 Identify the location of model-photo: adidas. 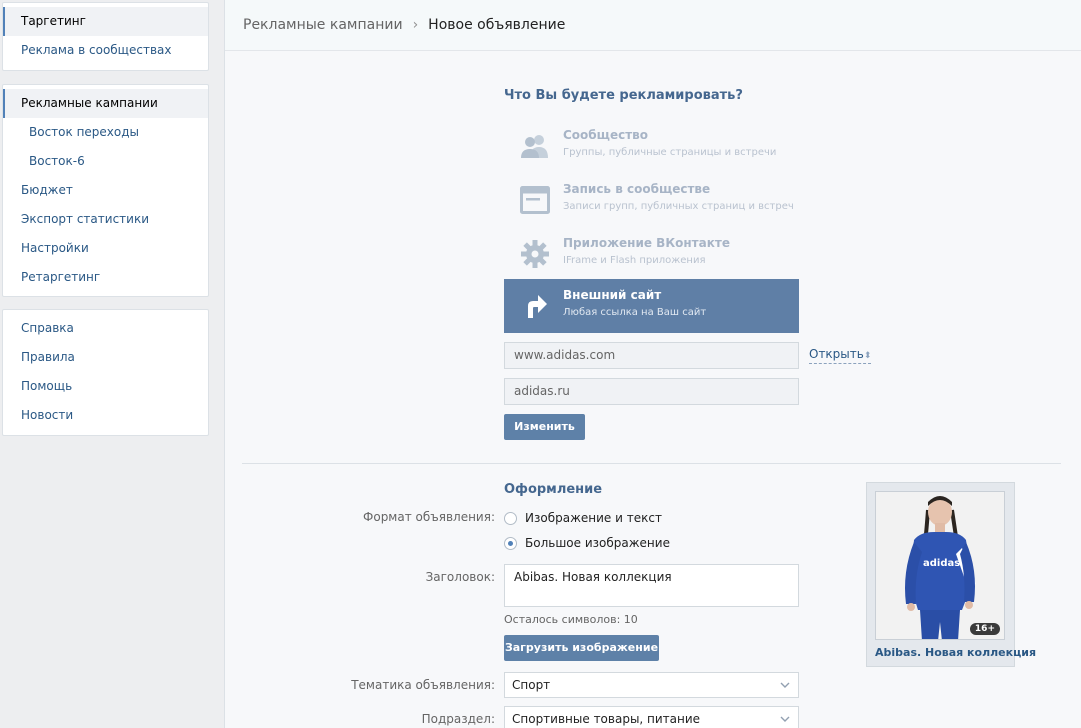
(940, 565).